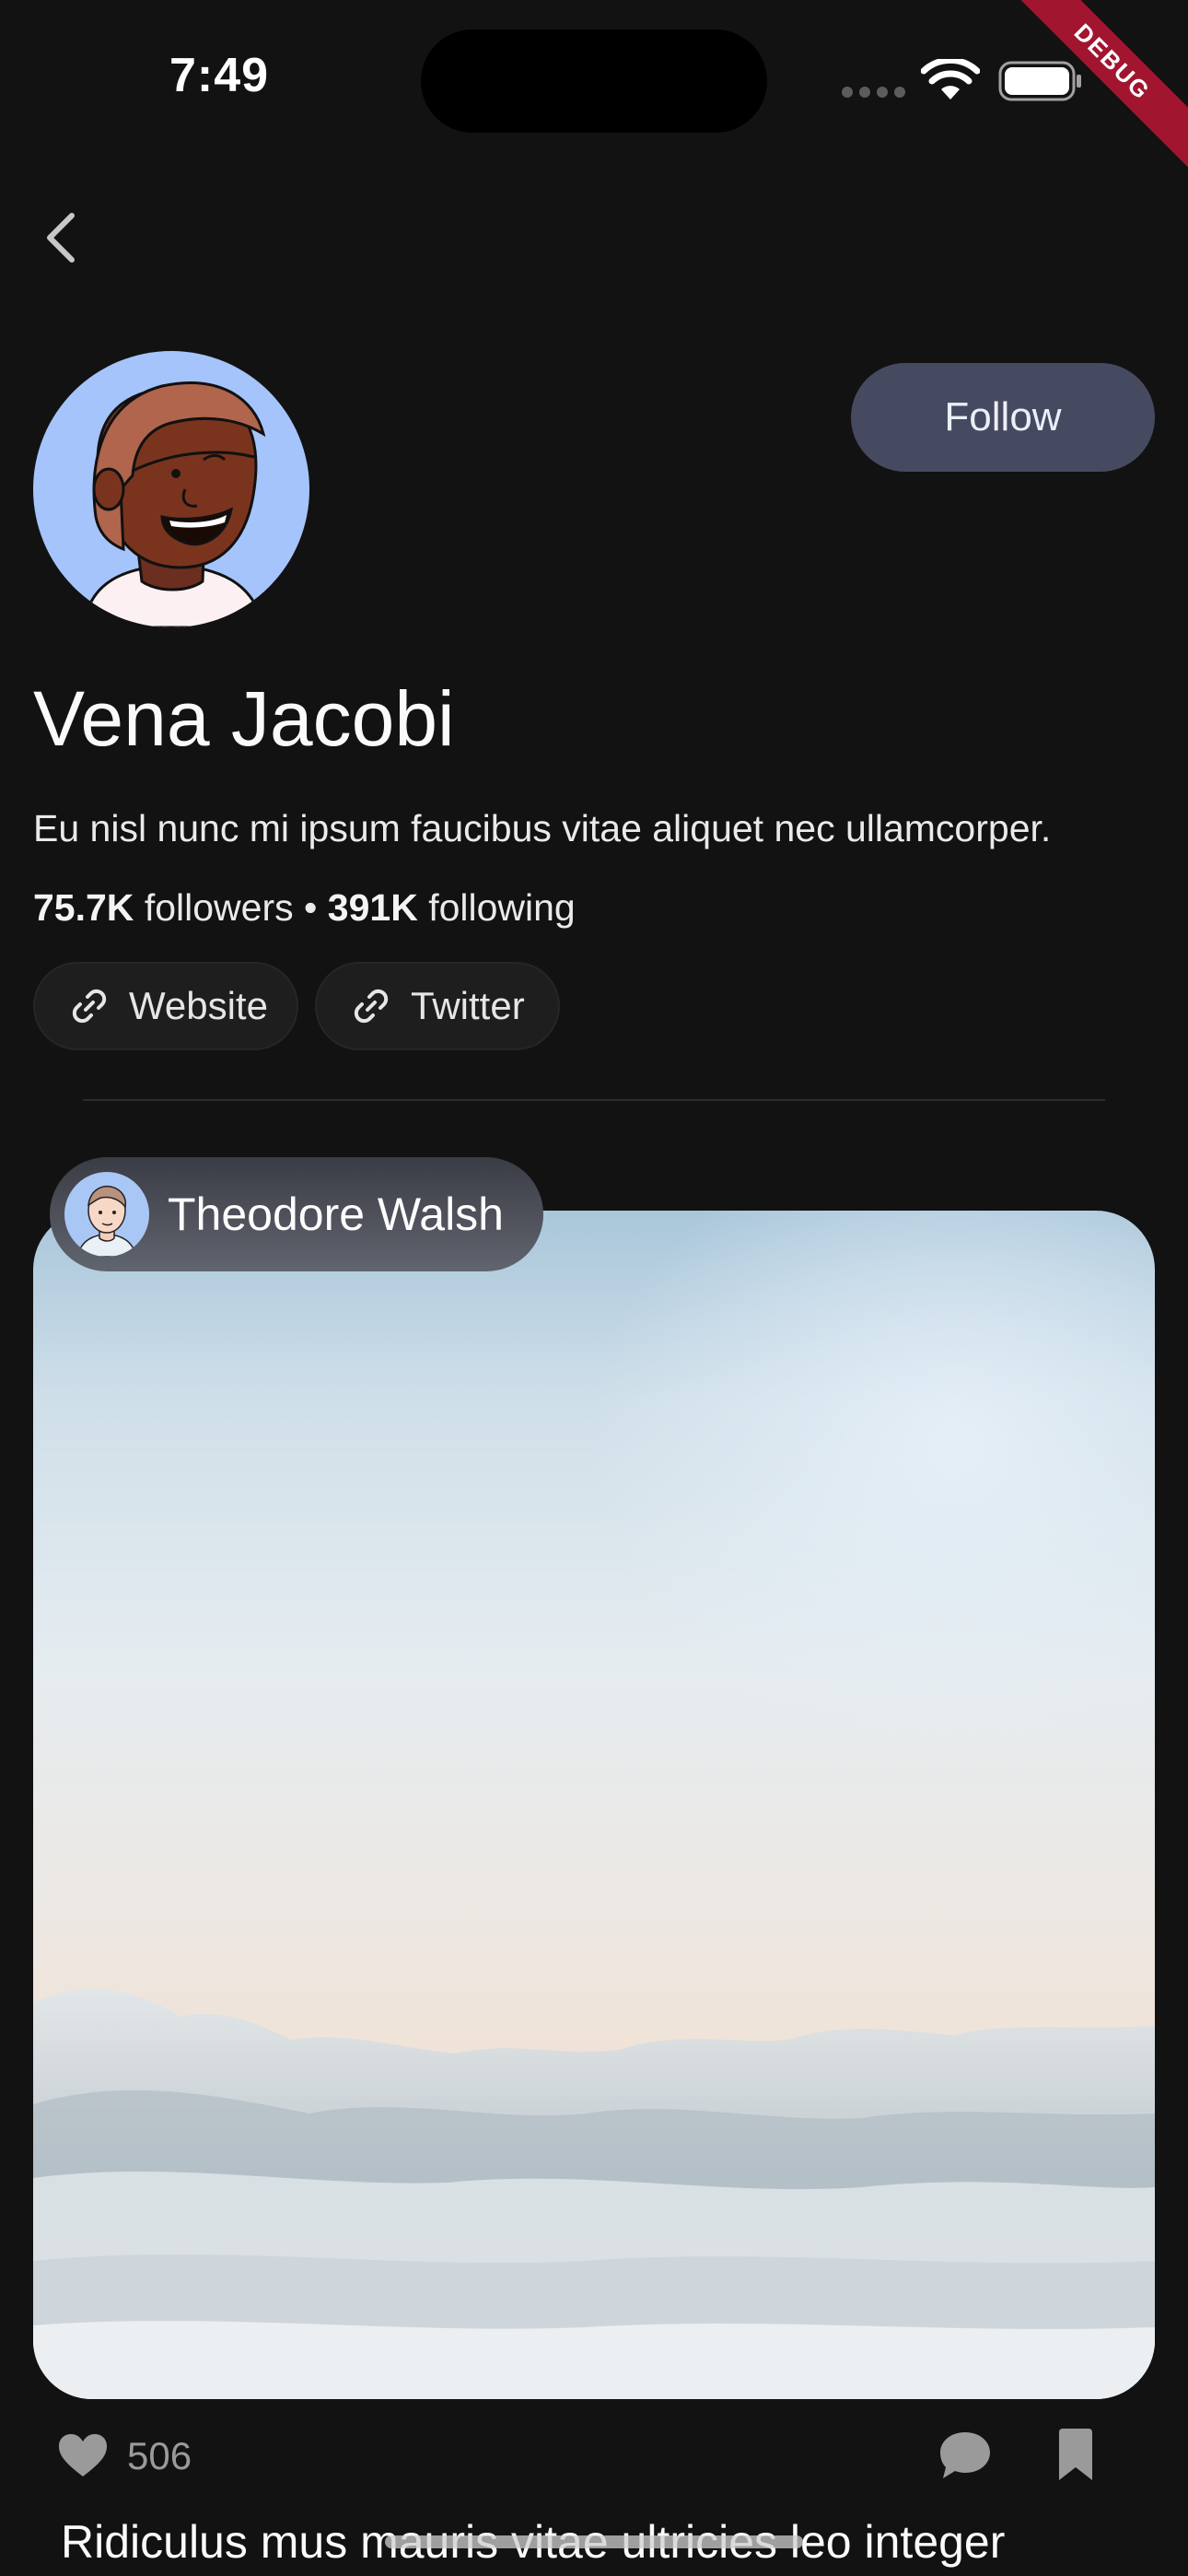 Image resolution: width=1188 pixels, height=2576 pixels. What do you see at coordinates (965, 2455) in the screenshot?
I see `comment-icon` at bounding box center [965, 2455].